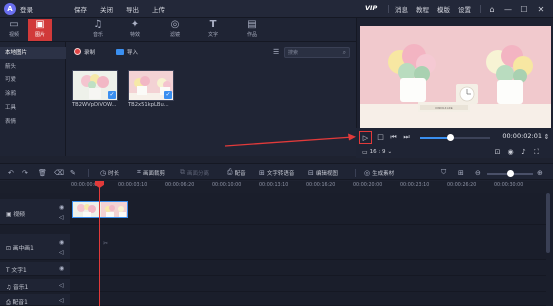  What do you see at coordinates (132, 9) in the screenshot?
I see `menu-export: 导出` at bounding box center [132, 9].